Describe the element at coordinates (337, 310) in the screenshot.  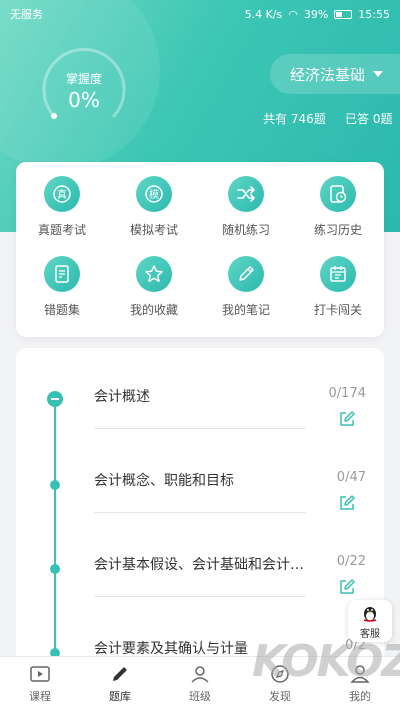
I see `checkin-label: 打卡闯关` at that location.